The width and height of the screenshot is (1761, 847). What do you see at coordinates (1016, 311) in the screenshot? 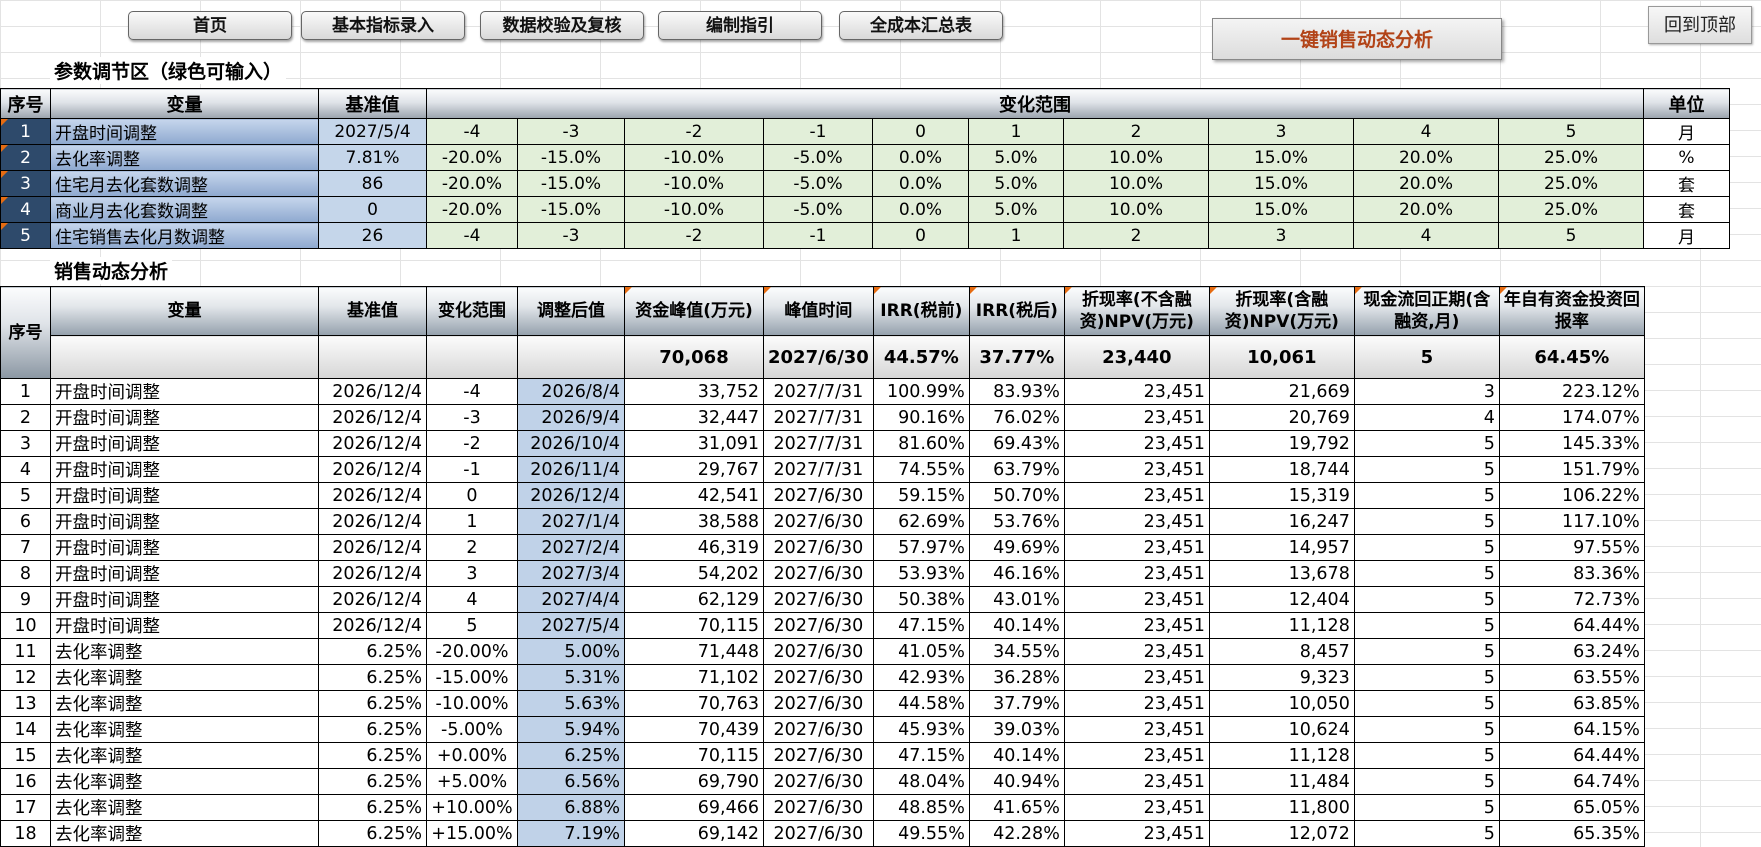
I see `sales-header-irr-aftertax: IRR(税后)` at bounding box center [1016, 311].